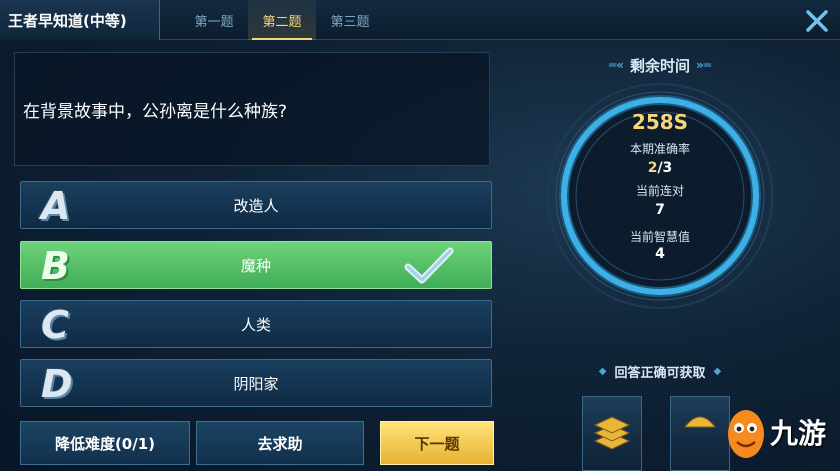 This screenshot has height=471, width=840. I want to click on checkmark-icon, so click(429, 265).